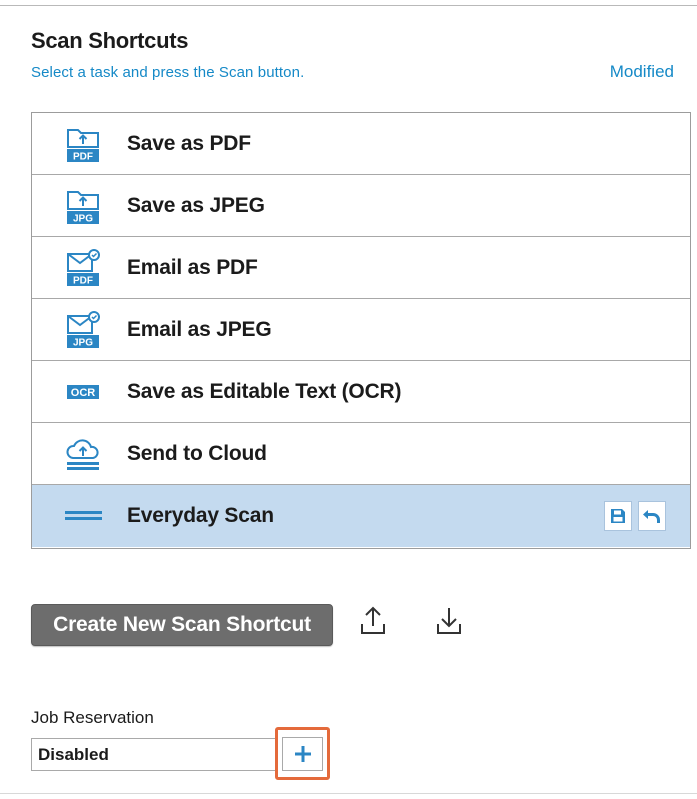 This screenshot has height=799, width=697. I want to click on ocr-icon: OCR, so click(83, 391).